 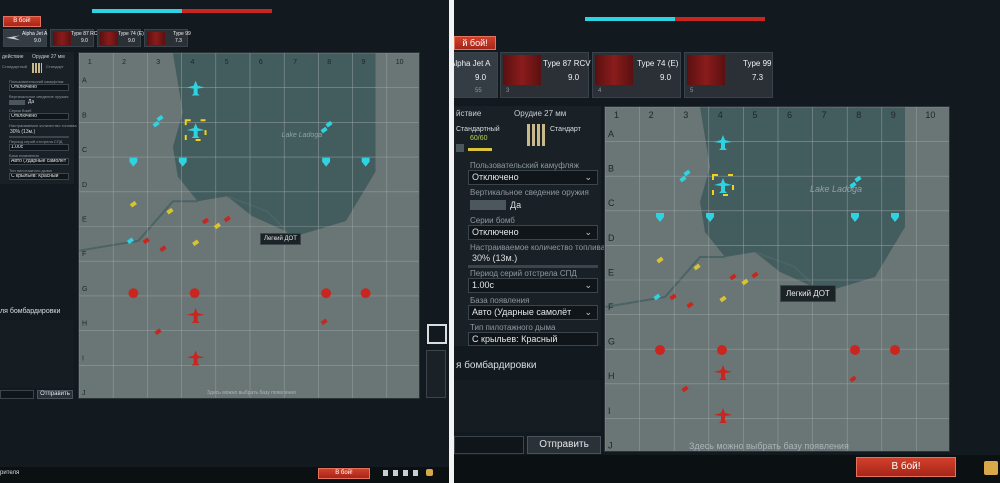 What do you see at coordinates (251, 393) in the screenshot?
I see `spawn-hint: Здесь можно выбрать базу появления` at bounding box center [251, 393].